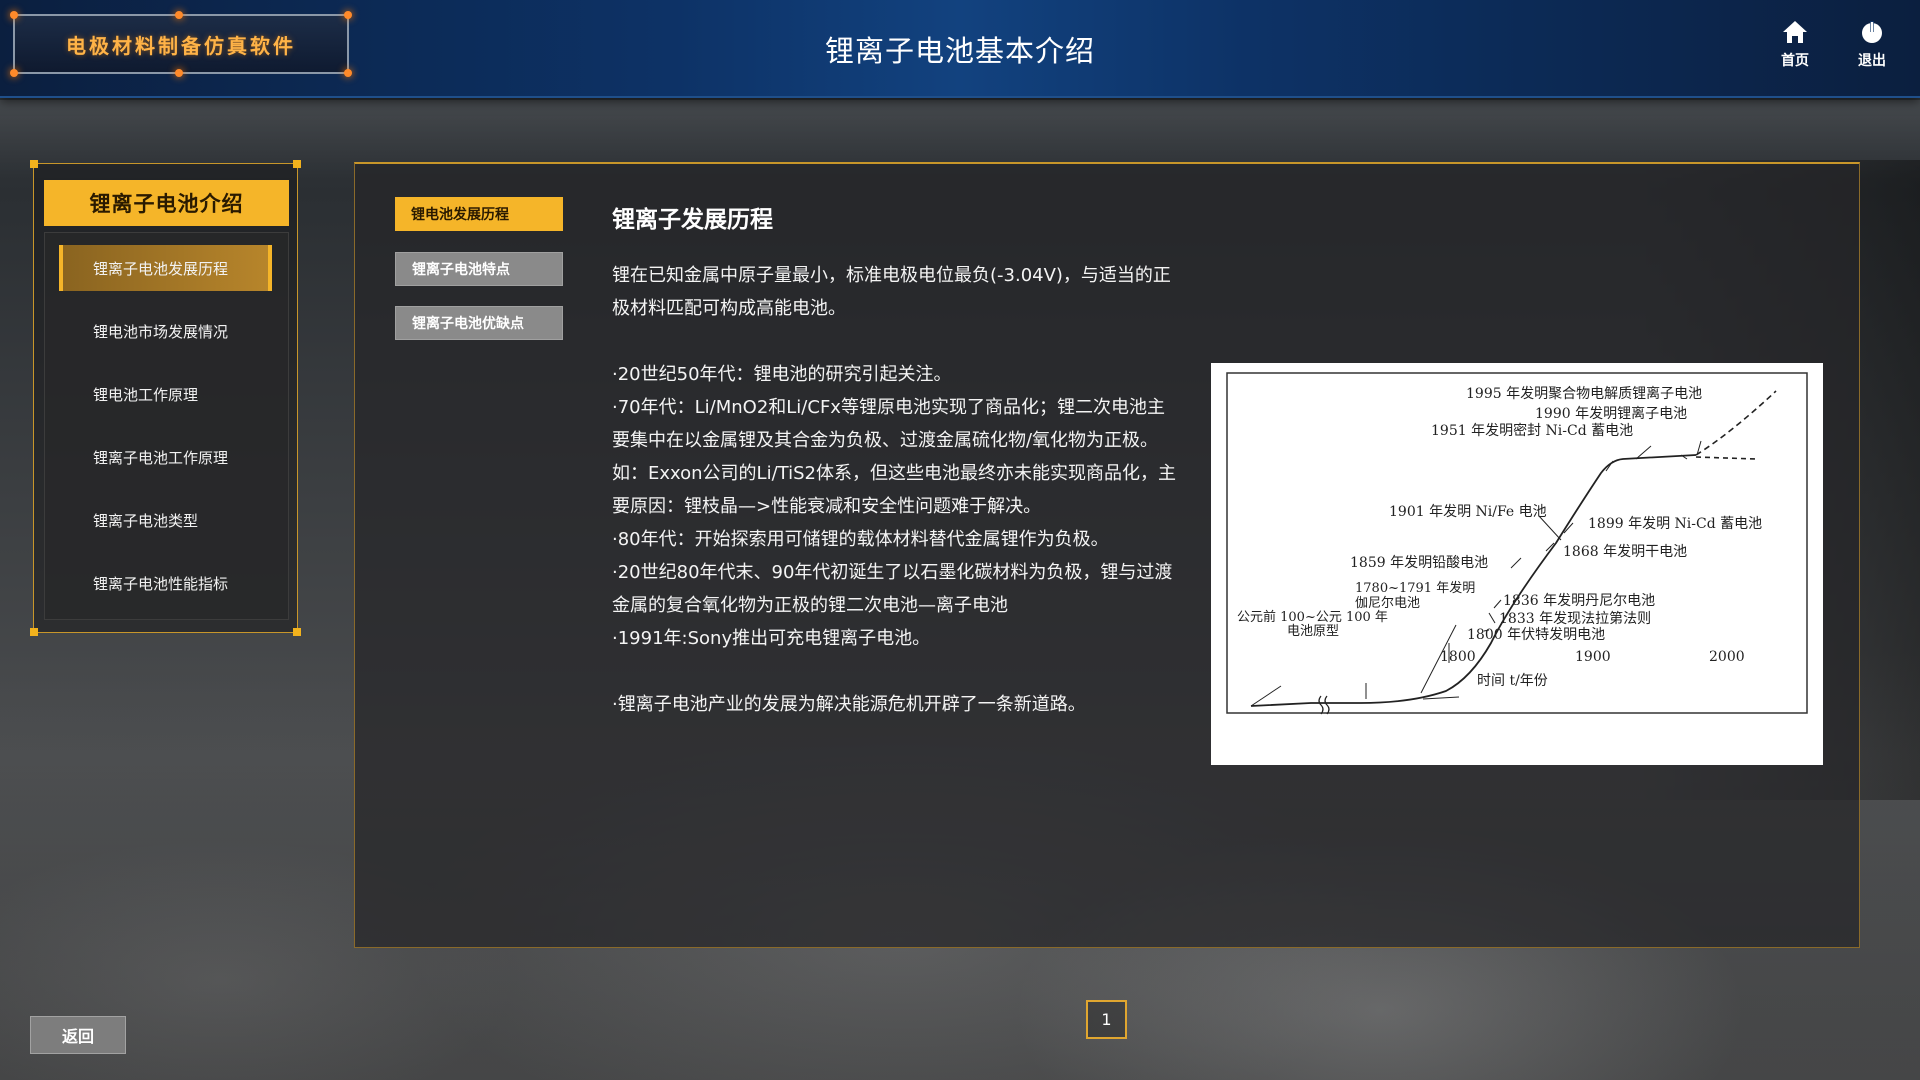 The height and width of the screenshot is (1080, 1920). What do you see at coordinates (165, 520) in the screenshot?
I see `sidebar-item-types: 锂离子电池类型` at bounding box center [165, 520].